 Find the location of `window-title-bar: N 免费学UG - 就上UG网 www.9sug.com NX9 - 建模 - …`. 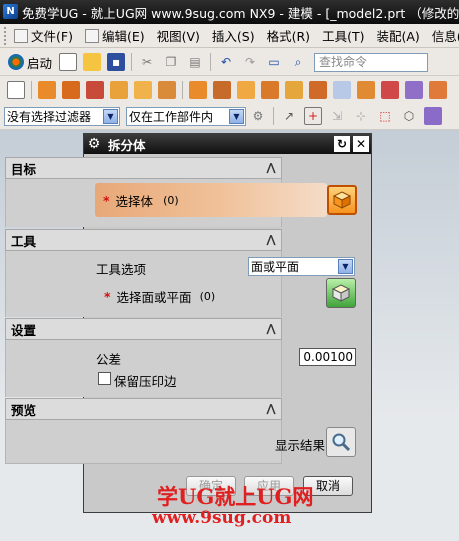

window-title-bar: N 免费学UG - 就上UG网 www.9sug.com NX9 - 建模 - … is located at coordinates (229, 12).